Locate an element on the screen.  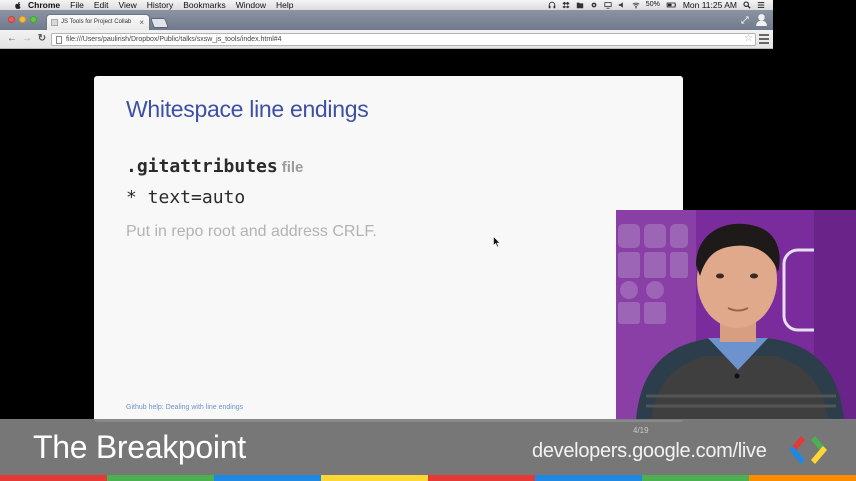
menu-edit: Edit is located at coordinates (101, 5).